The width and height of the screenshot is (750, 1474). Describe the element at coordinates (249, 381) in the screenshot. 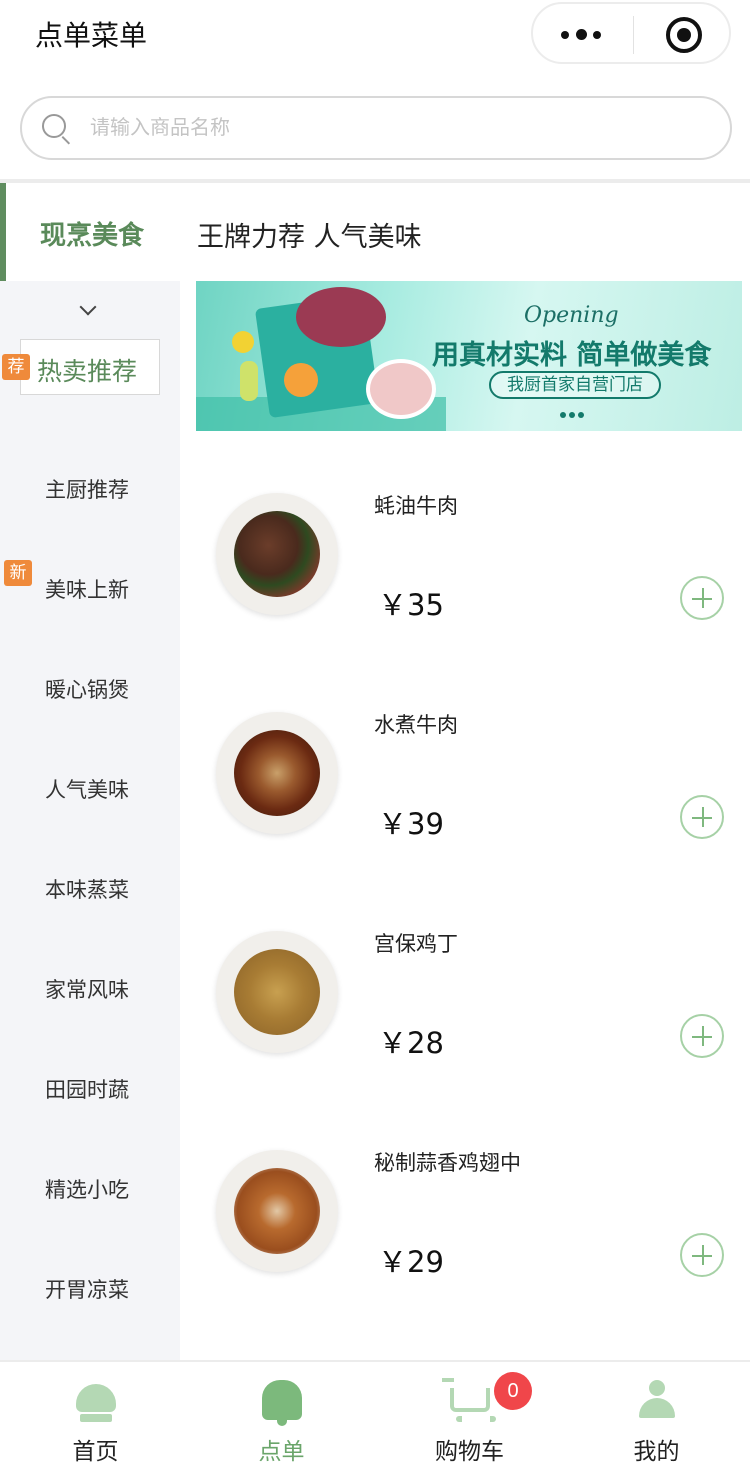

I see `vase-graphic` at that location.